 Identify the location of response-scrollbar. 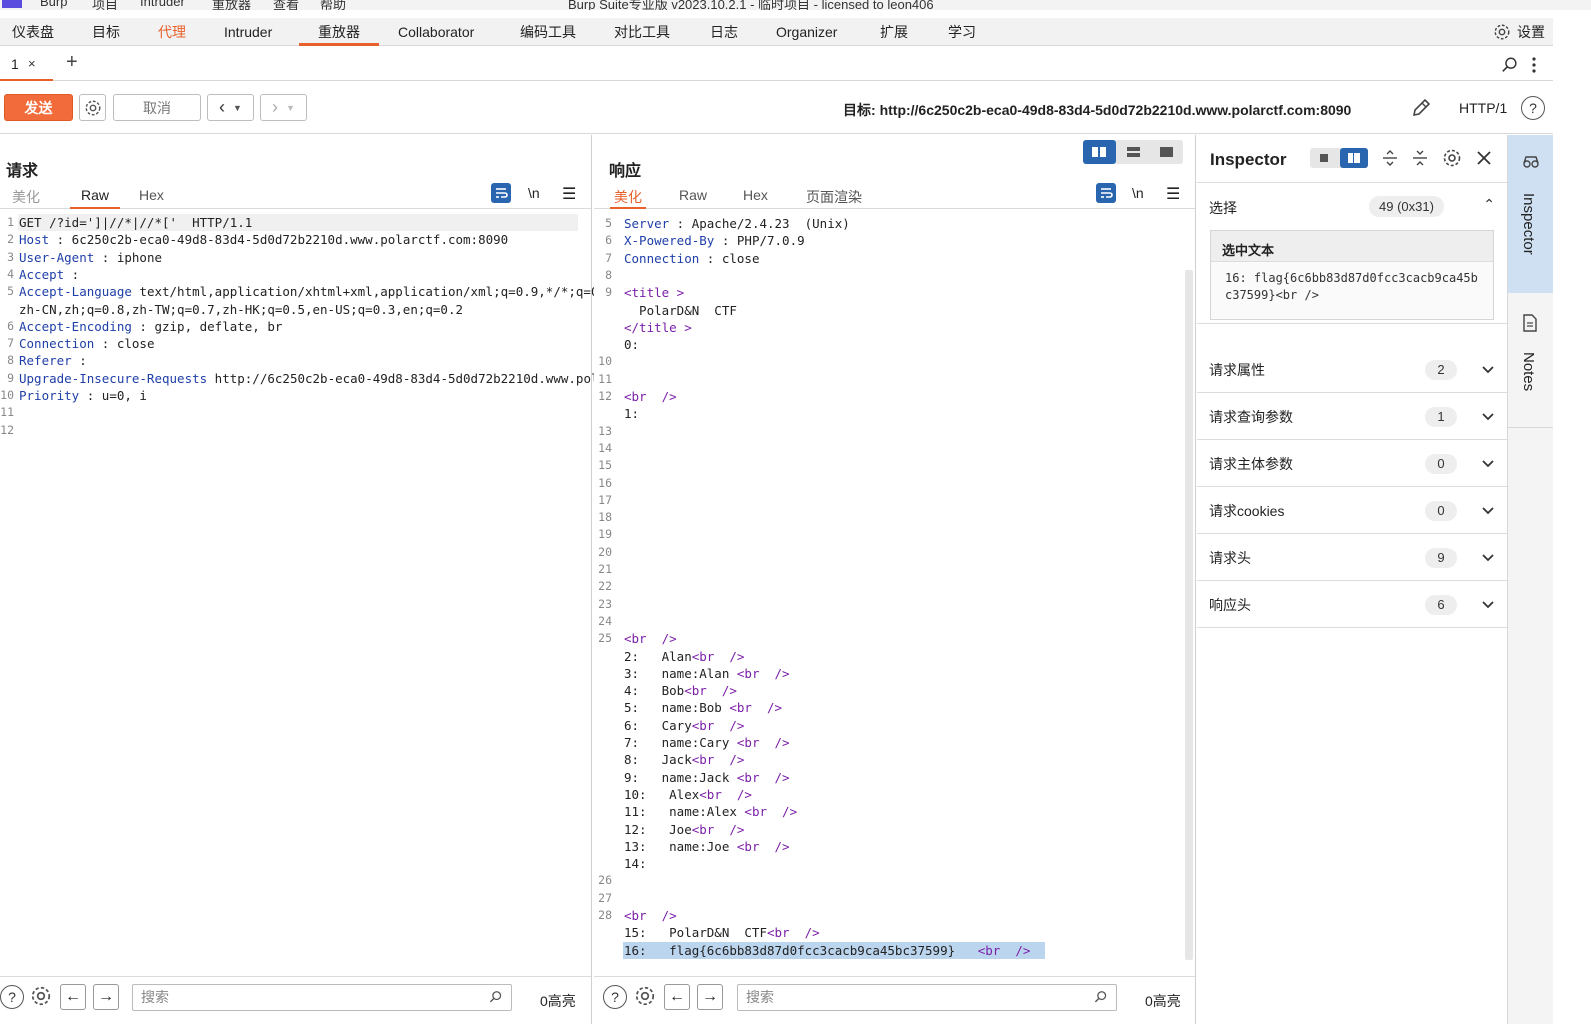
(1189, 615).